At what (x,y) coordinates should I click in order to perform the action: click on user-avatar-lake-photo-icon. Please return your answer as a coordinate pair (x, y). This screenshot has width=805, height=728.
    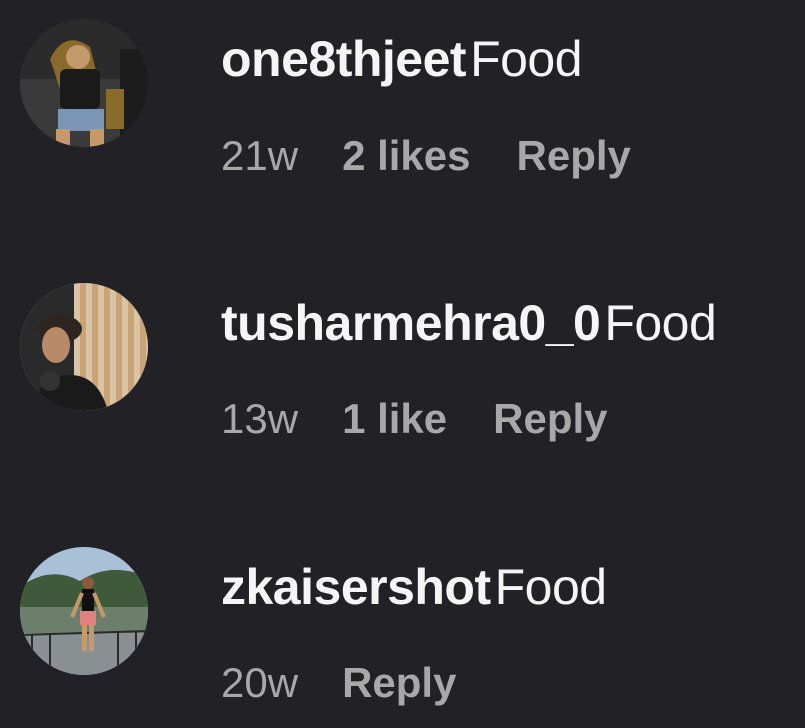
    Looking at the image, I should click on (84, 611).